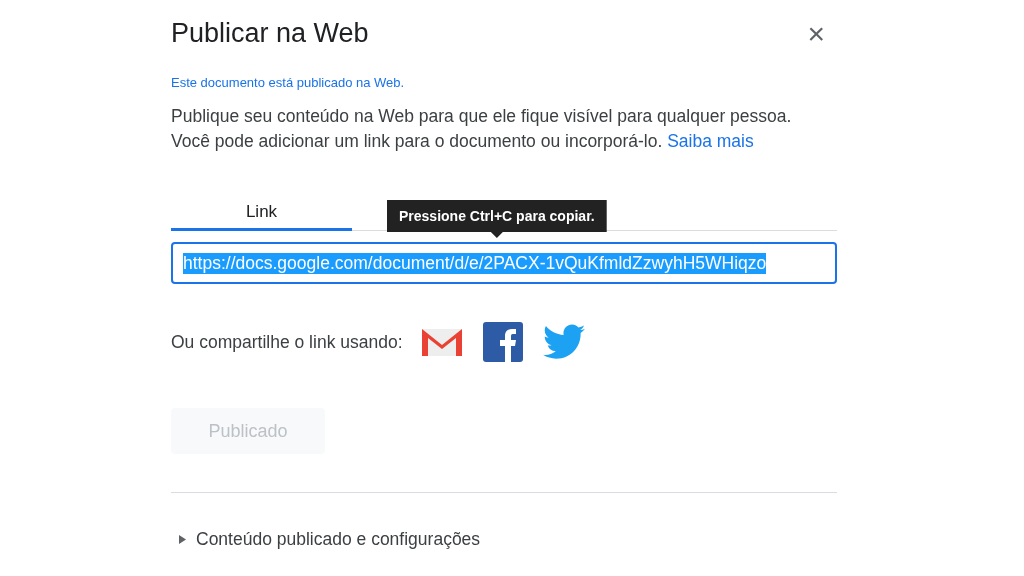 The width and height of the screenshot is (1024, 576). Describe the element at coordinates (482, 129) in the screenshot. I see `description: Publique seu conteúdo na Web para que ele fique visível para qualquer pessoa. Você pode adicionar um link para o documento ou incorporá-lo. Saiba mais` at that location.